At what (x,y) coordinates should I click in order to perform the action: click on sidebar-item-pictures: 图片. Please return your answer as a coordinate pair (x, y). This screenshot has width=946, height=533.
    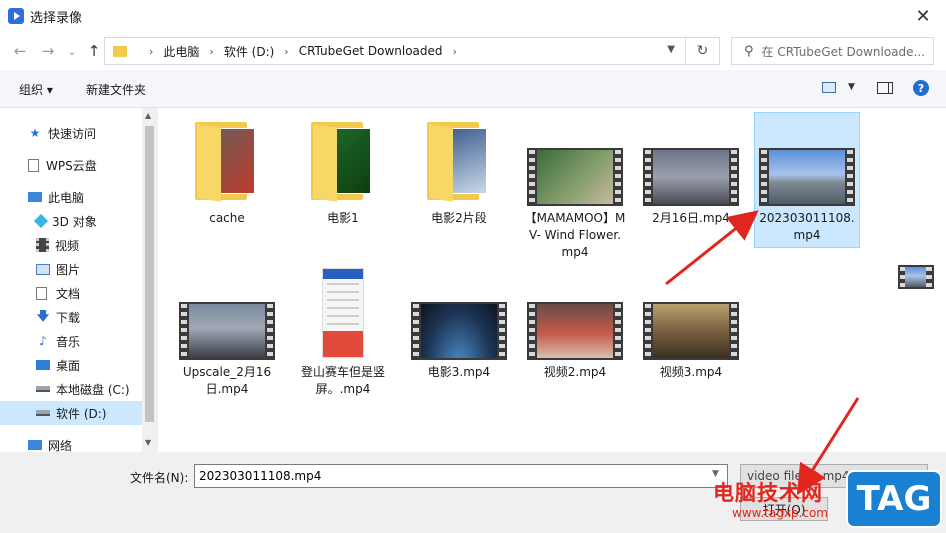
    Looking at the image, I should click on (71, 269).